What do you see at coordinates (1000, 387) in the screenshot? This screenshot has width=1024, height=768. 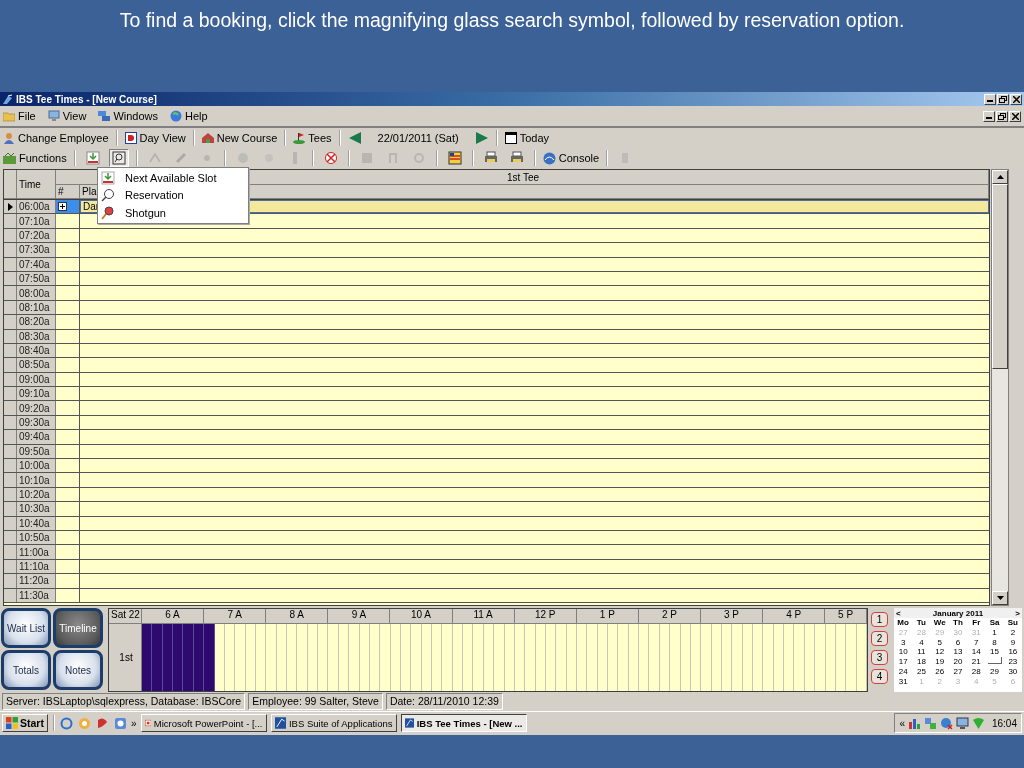 I see `scrollbar` at bounding box center [1000, 387].